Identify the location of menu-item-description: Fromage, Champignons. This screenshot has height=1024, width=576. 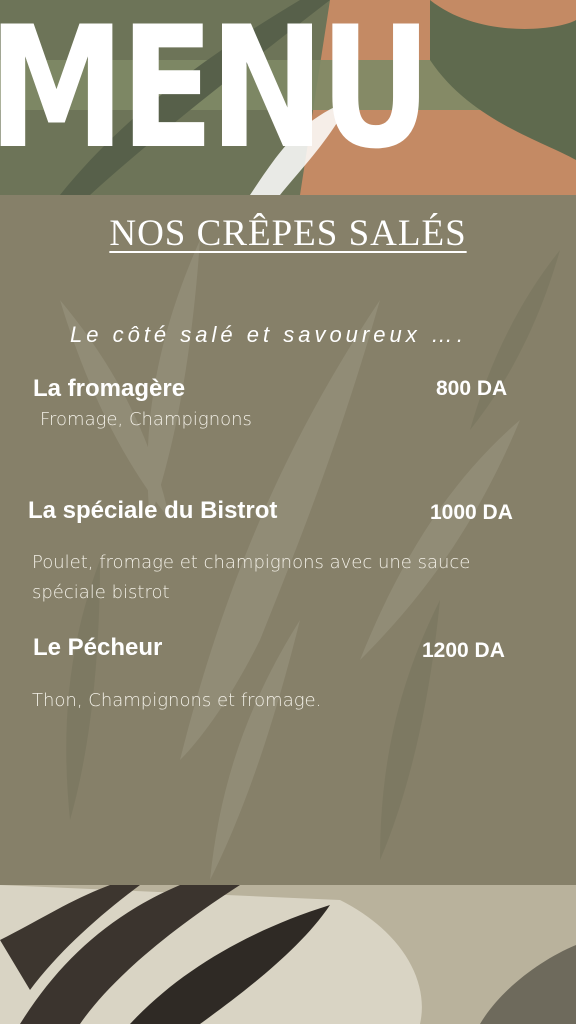
(146, 419).